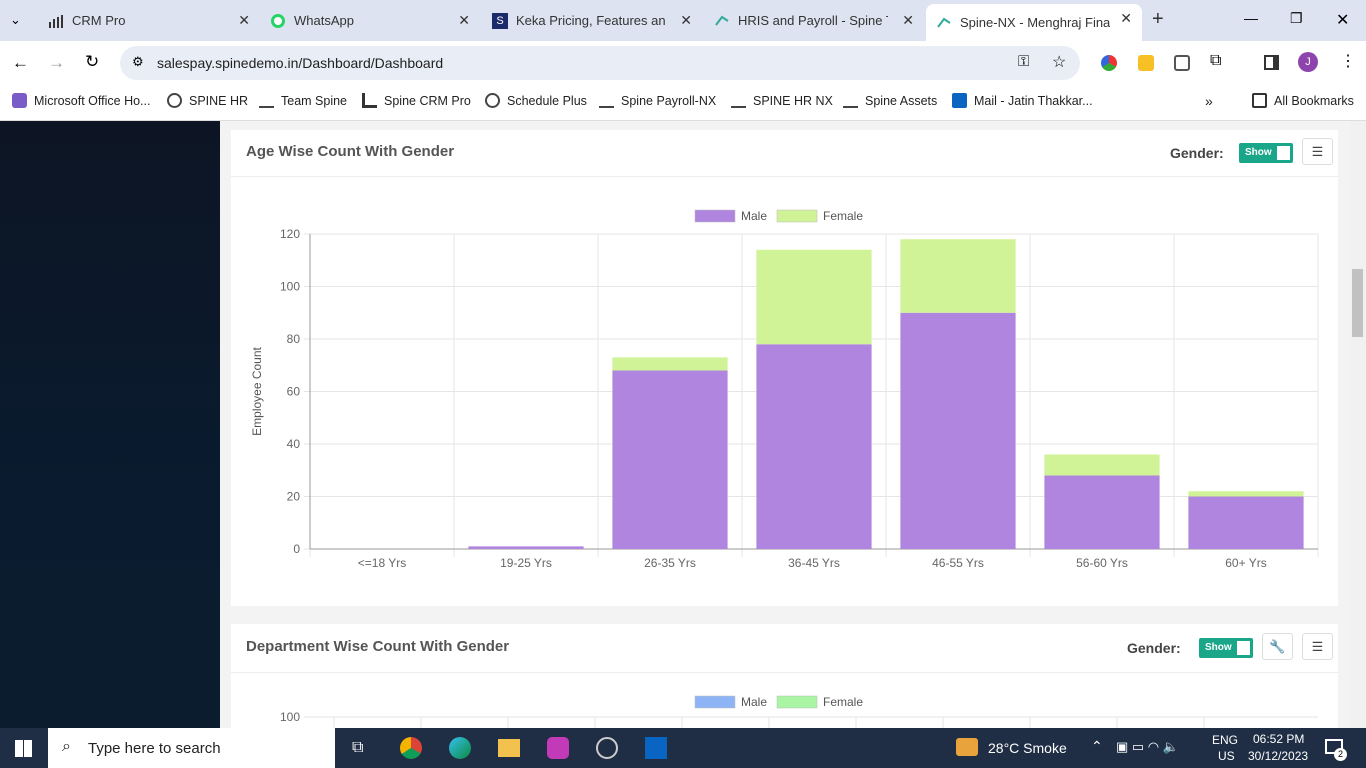  Describe the element at coordinates (850, 100) in the screenshot. I see `spine-icon` at that location.